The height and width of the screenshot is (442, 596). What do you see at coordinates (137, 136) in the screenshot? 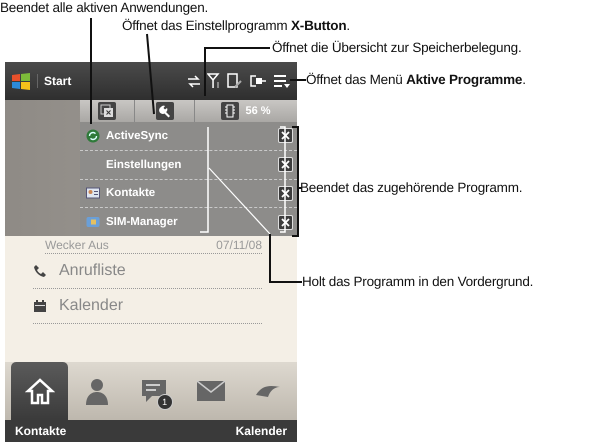
I see `program-item: ActiveSync` at bounding box center [137, 136].